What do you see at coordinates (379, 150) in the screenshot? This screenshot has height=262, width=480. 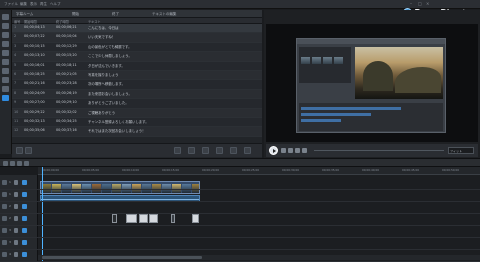 I see `playback-scrubber` at bounding box center [379, 150].